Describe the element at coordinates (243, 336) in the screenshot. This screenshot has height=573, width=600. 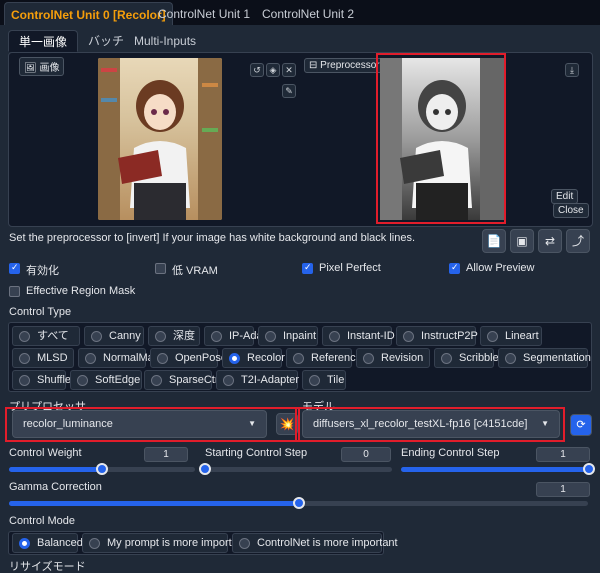
I see `control-type-ip-adapter: IP-Adapter` at that location.